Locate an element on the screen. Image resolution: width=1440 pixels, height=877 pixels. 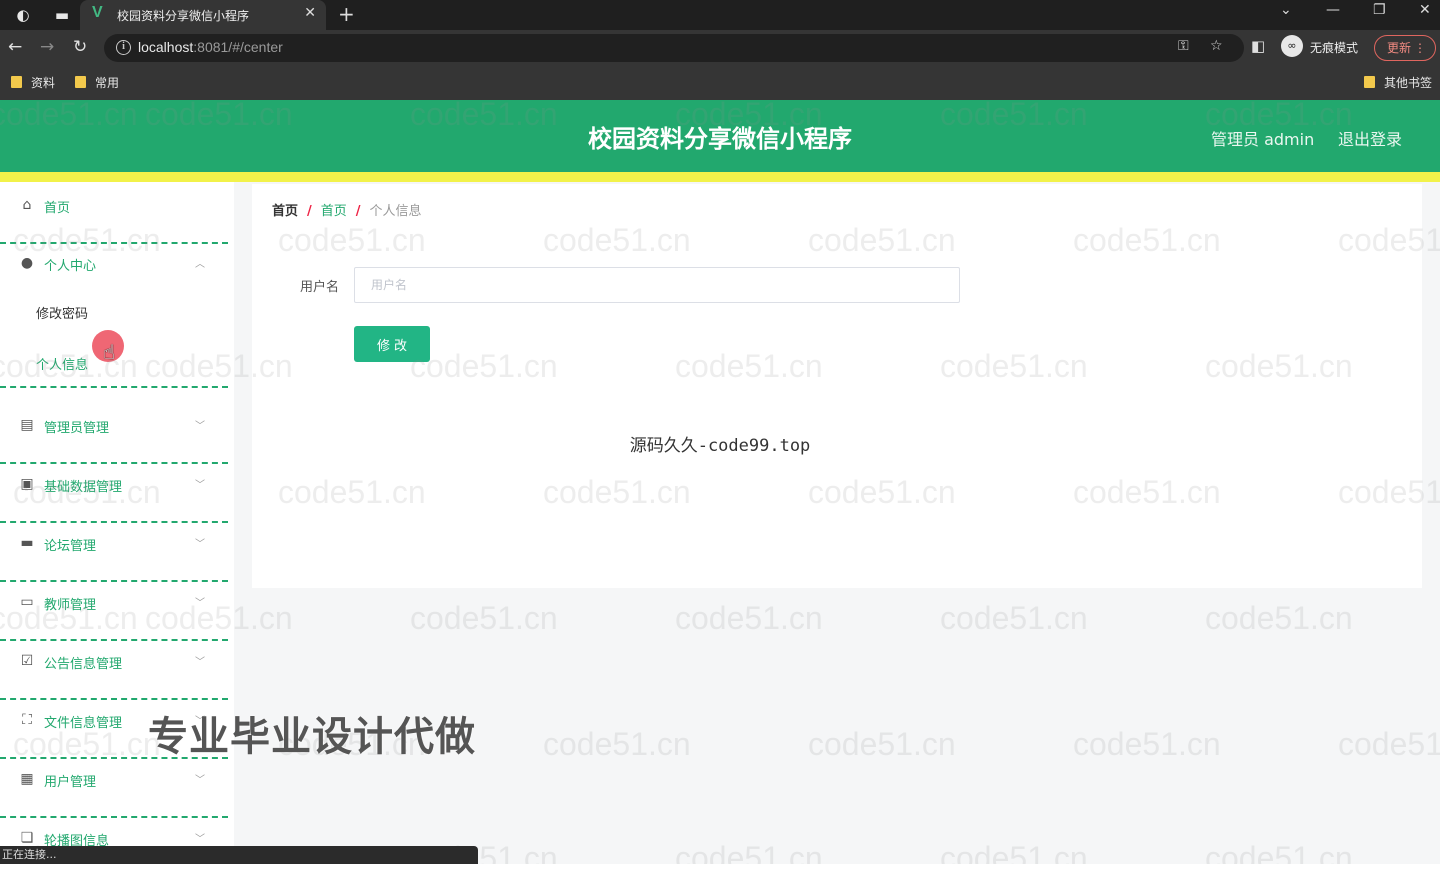
back-icon: ← is located at coordinates (15, 47).